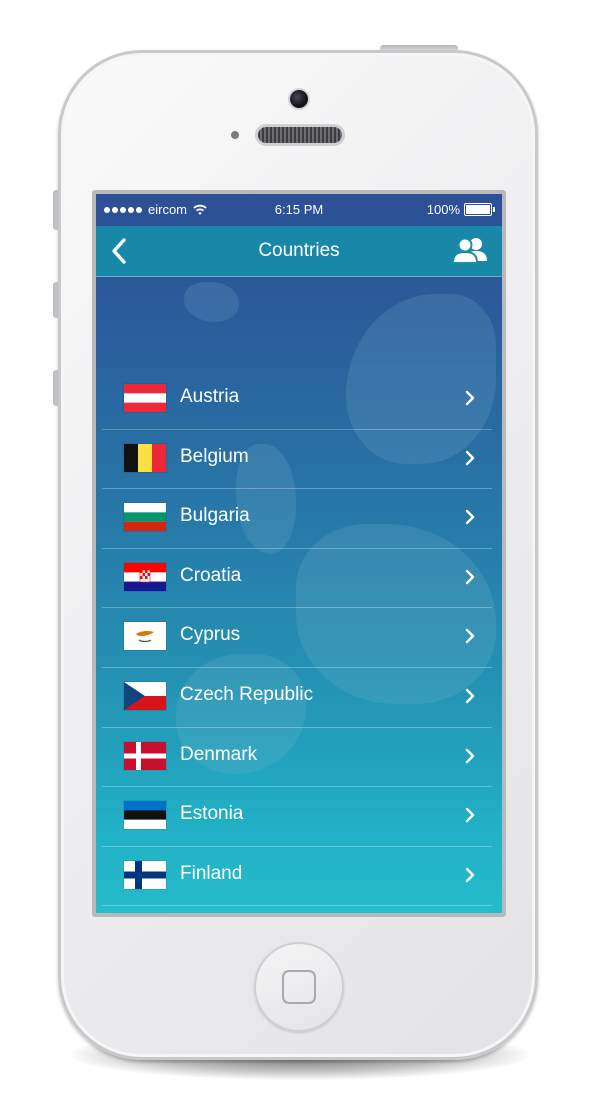  What do you see at coordinates (210, 396) in the screenshot?
I see `country-name: Austria` at bounding box center [210, 396].